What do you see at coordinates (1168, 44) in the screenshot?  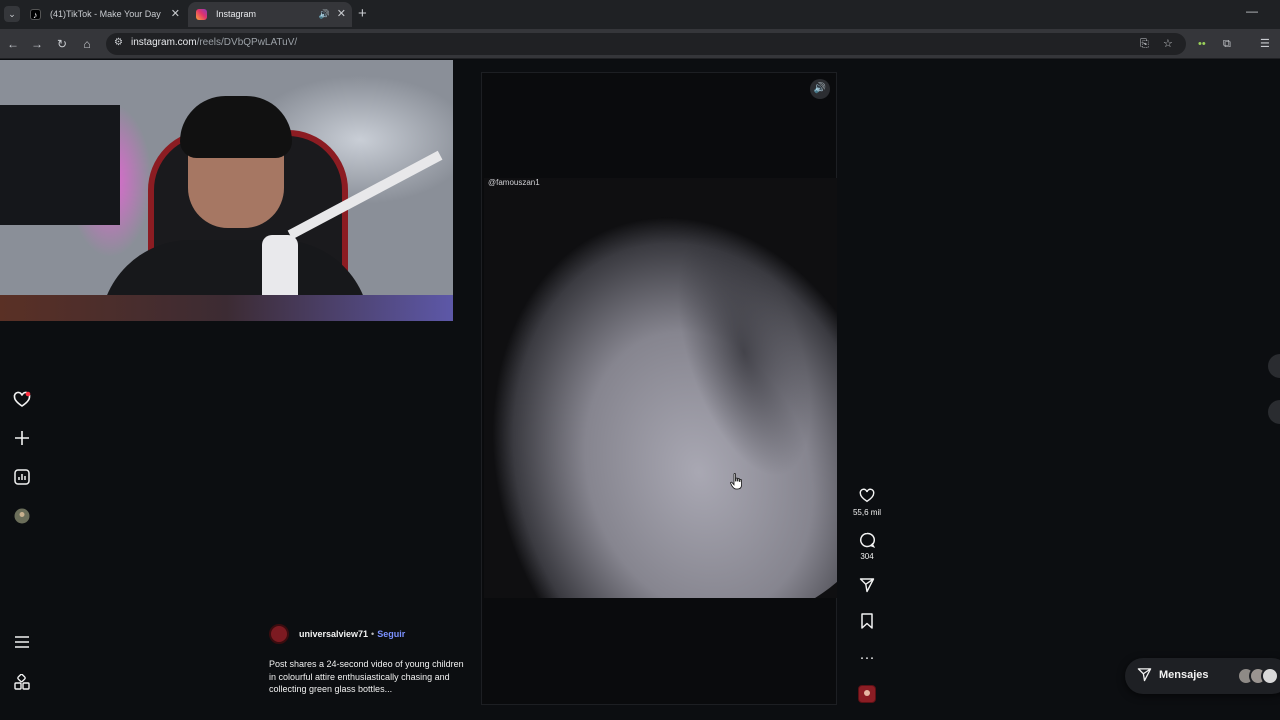 I see `bookmark-star-icon: ☆` at bounding box center [1168, 44].